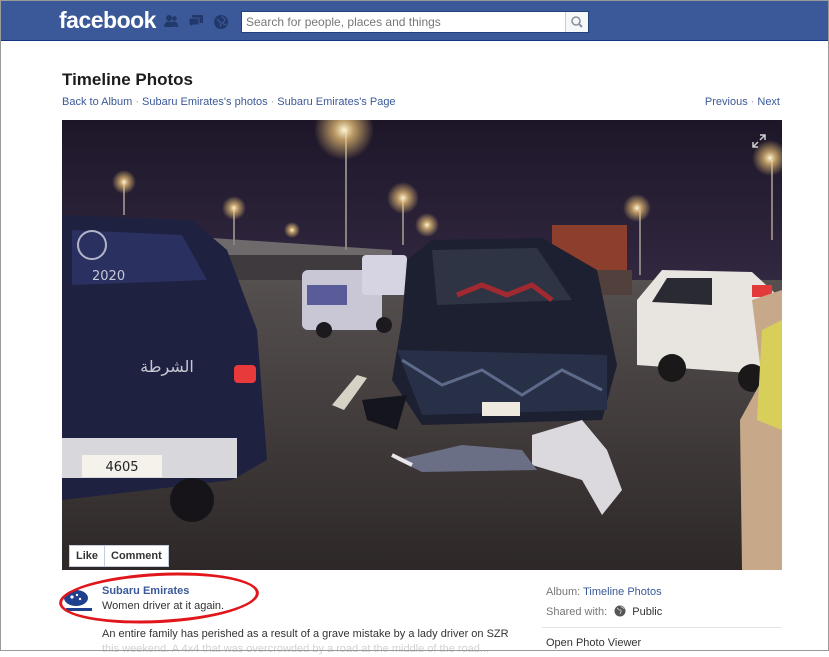 This screenshot has width=829, height=657. What do you see at coordinates (405, 22) in the screenshot?
I see `search-input` at bounding box center [405, 22].